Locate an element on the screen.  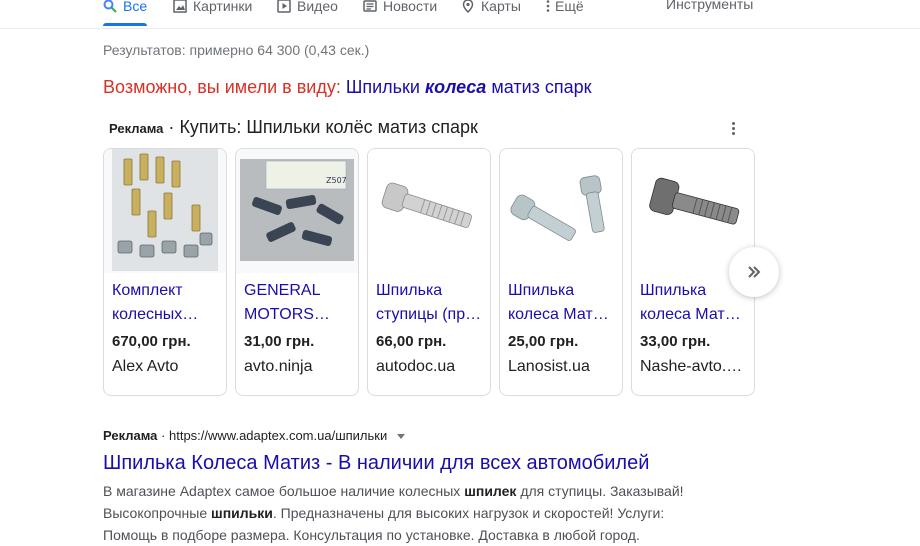
tab-label: Все is located at coordinates (135, 7).